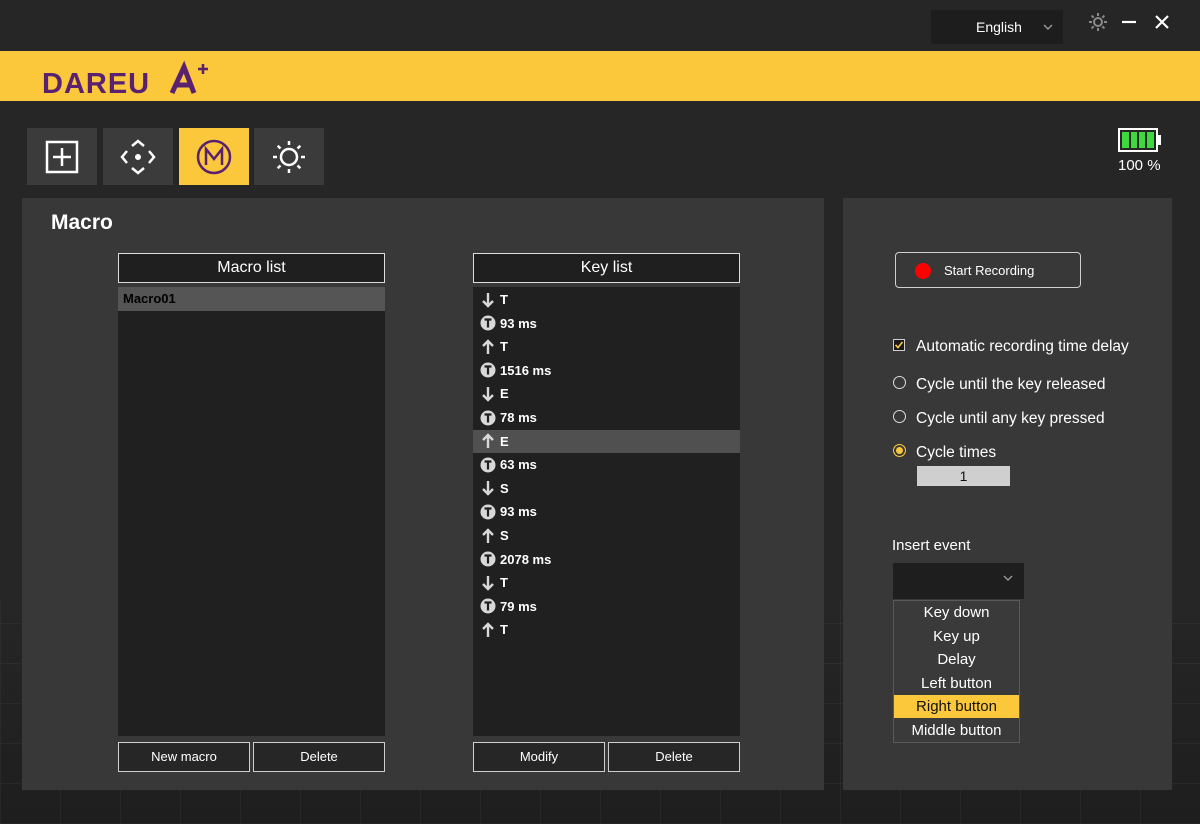 The height and width of the screenshot is (824, 1200). Describe the element at coordinates (1139, 165) in the screenshot. I see `battery-percent: 100 %` at that location.